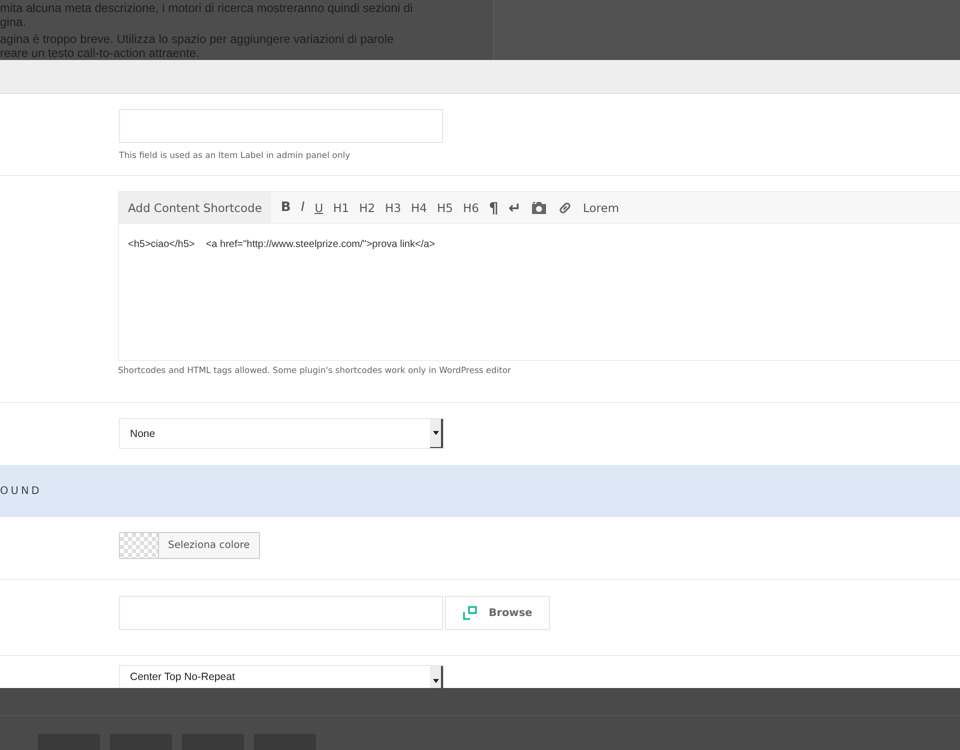 Image resolution: width=960 pixels, height=750 pixels. What do you see at coordinates (315, 371) in the screenshot?
I see `help-text: Shortcodes and HTML tags allowed. Some plugin's shortcodes work only in WordPress editor` at bounding box center [315, 371].